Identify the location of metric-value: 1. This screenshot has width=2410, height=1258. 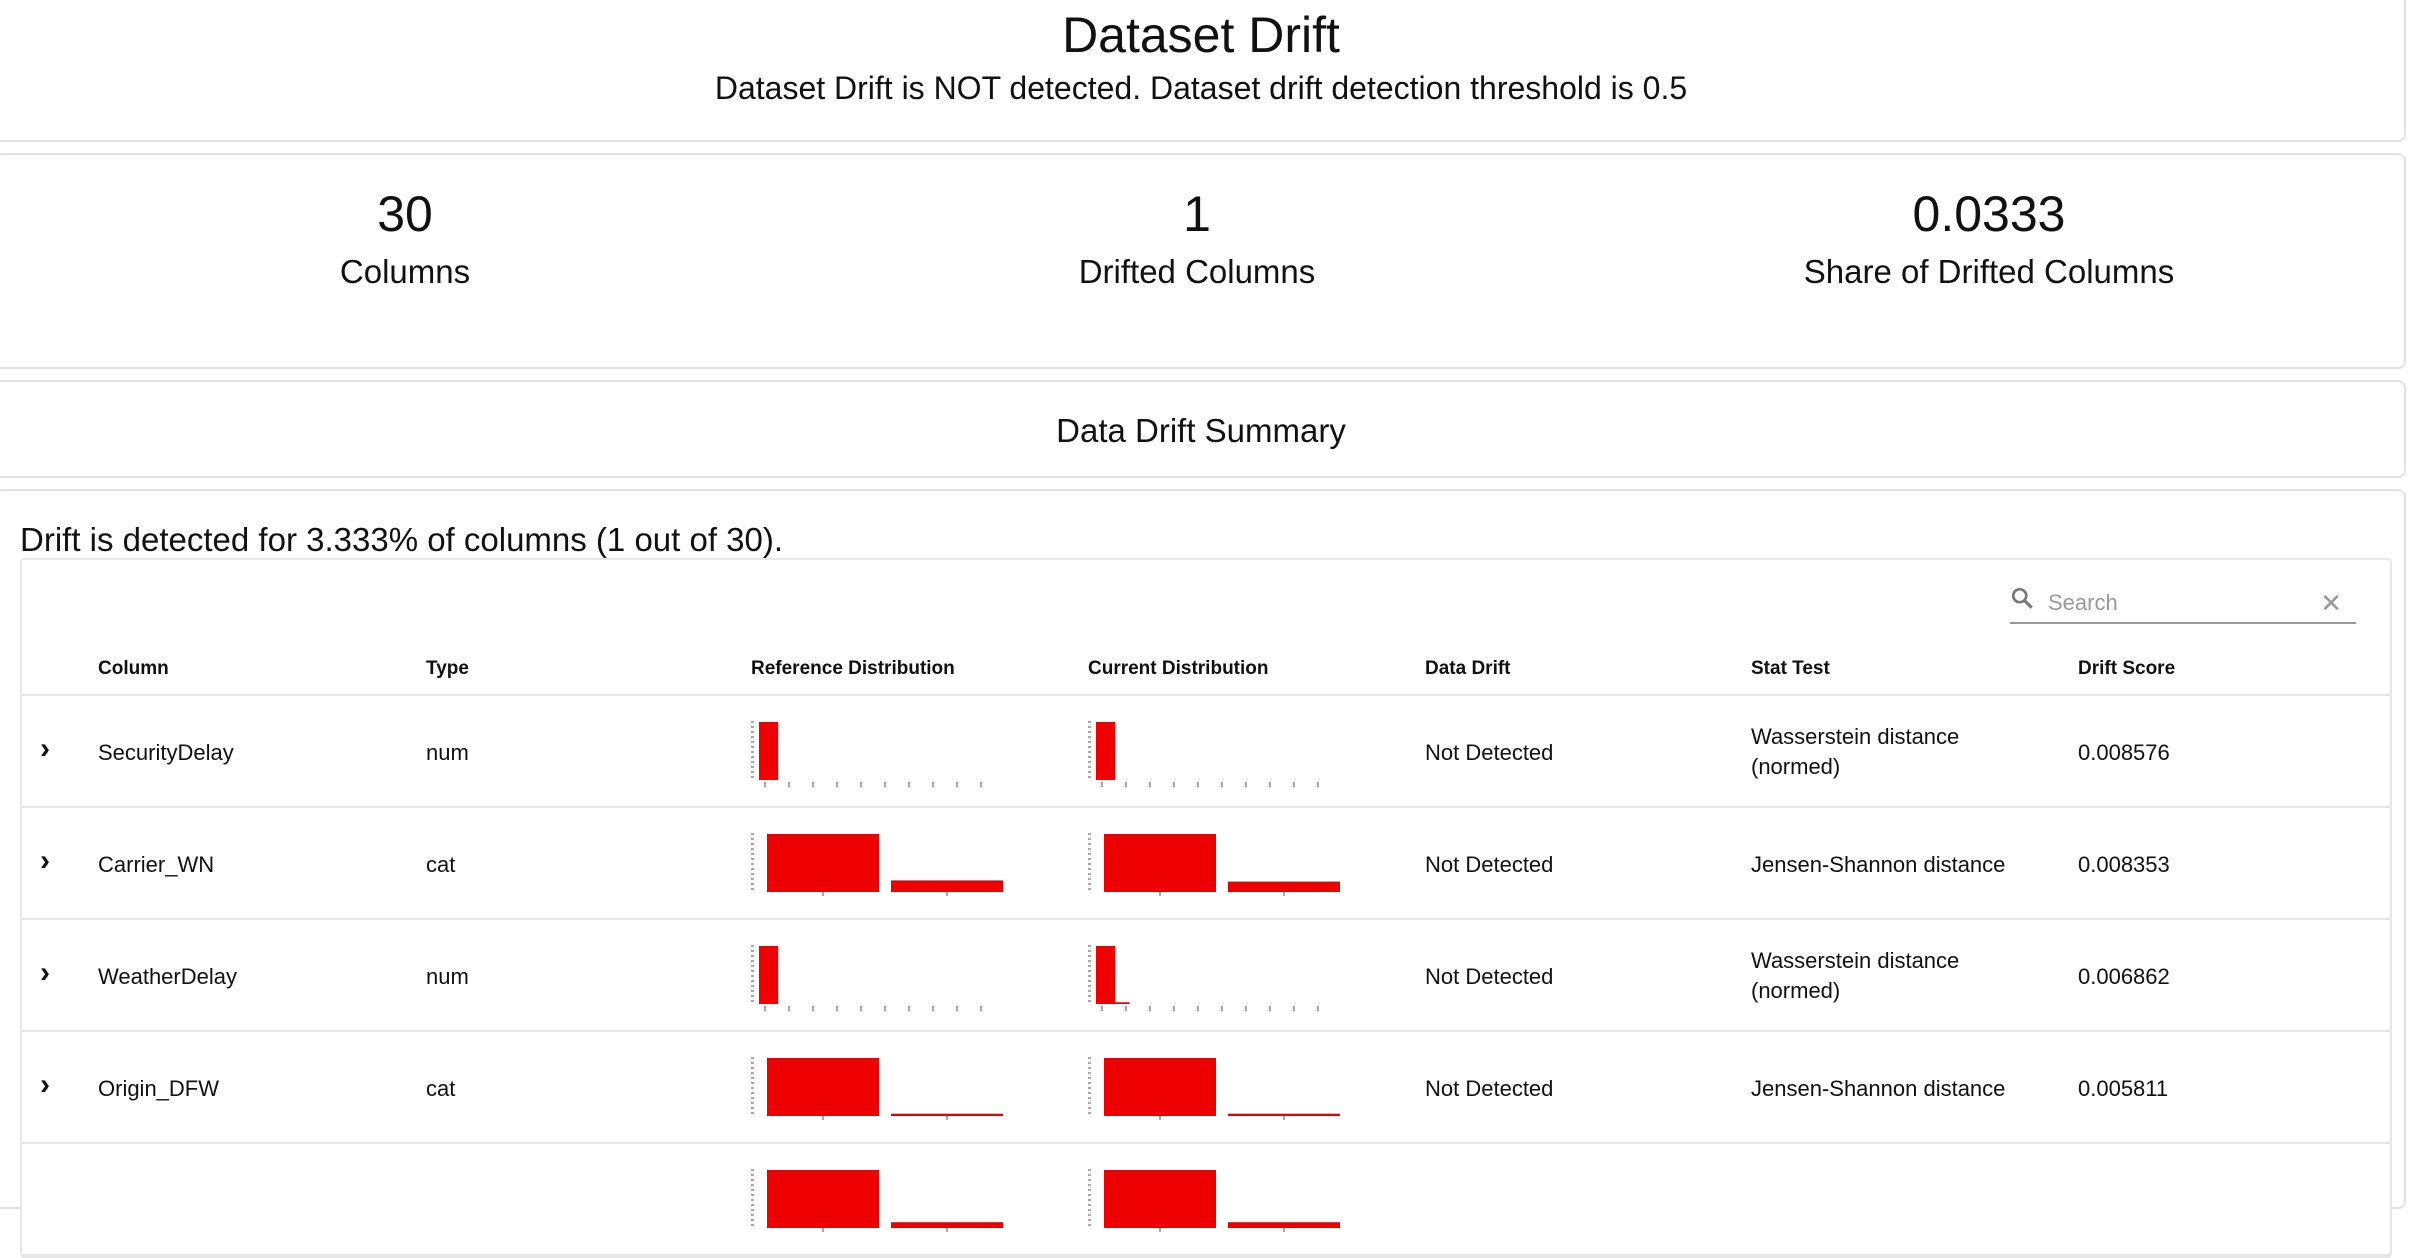
(1197, 214).